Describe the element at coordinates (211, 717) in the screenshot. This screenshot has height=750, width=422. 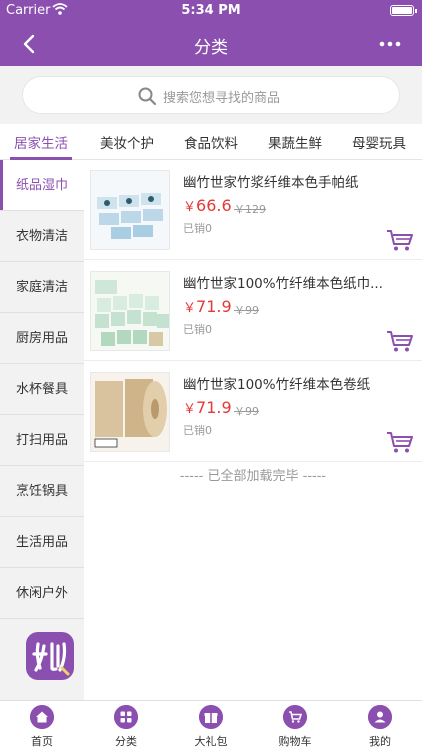
I see `gift-icon` at that location.